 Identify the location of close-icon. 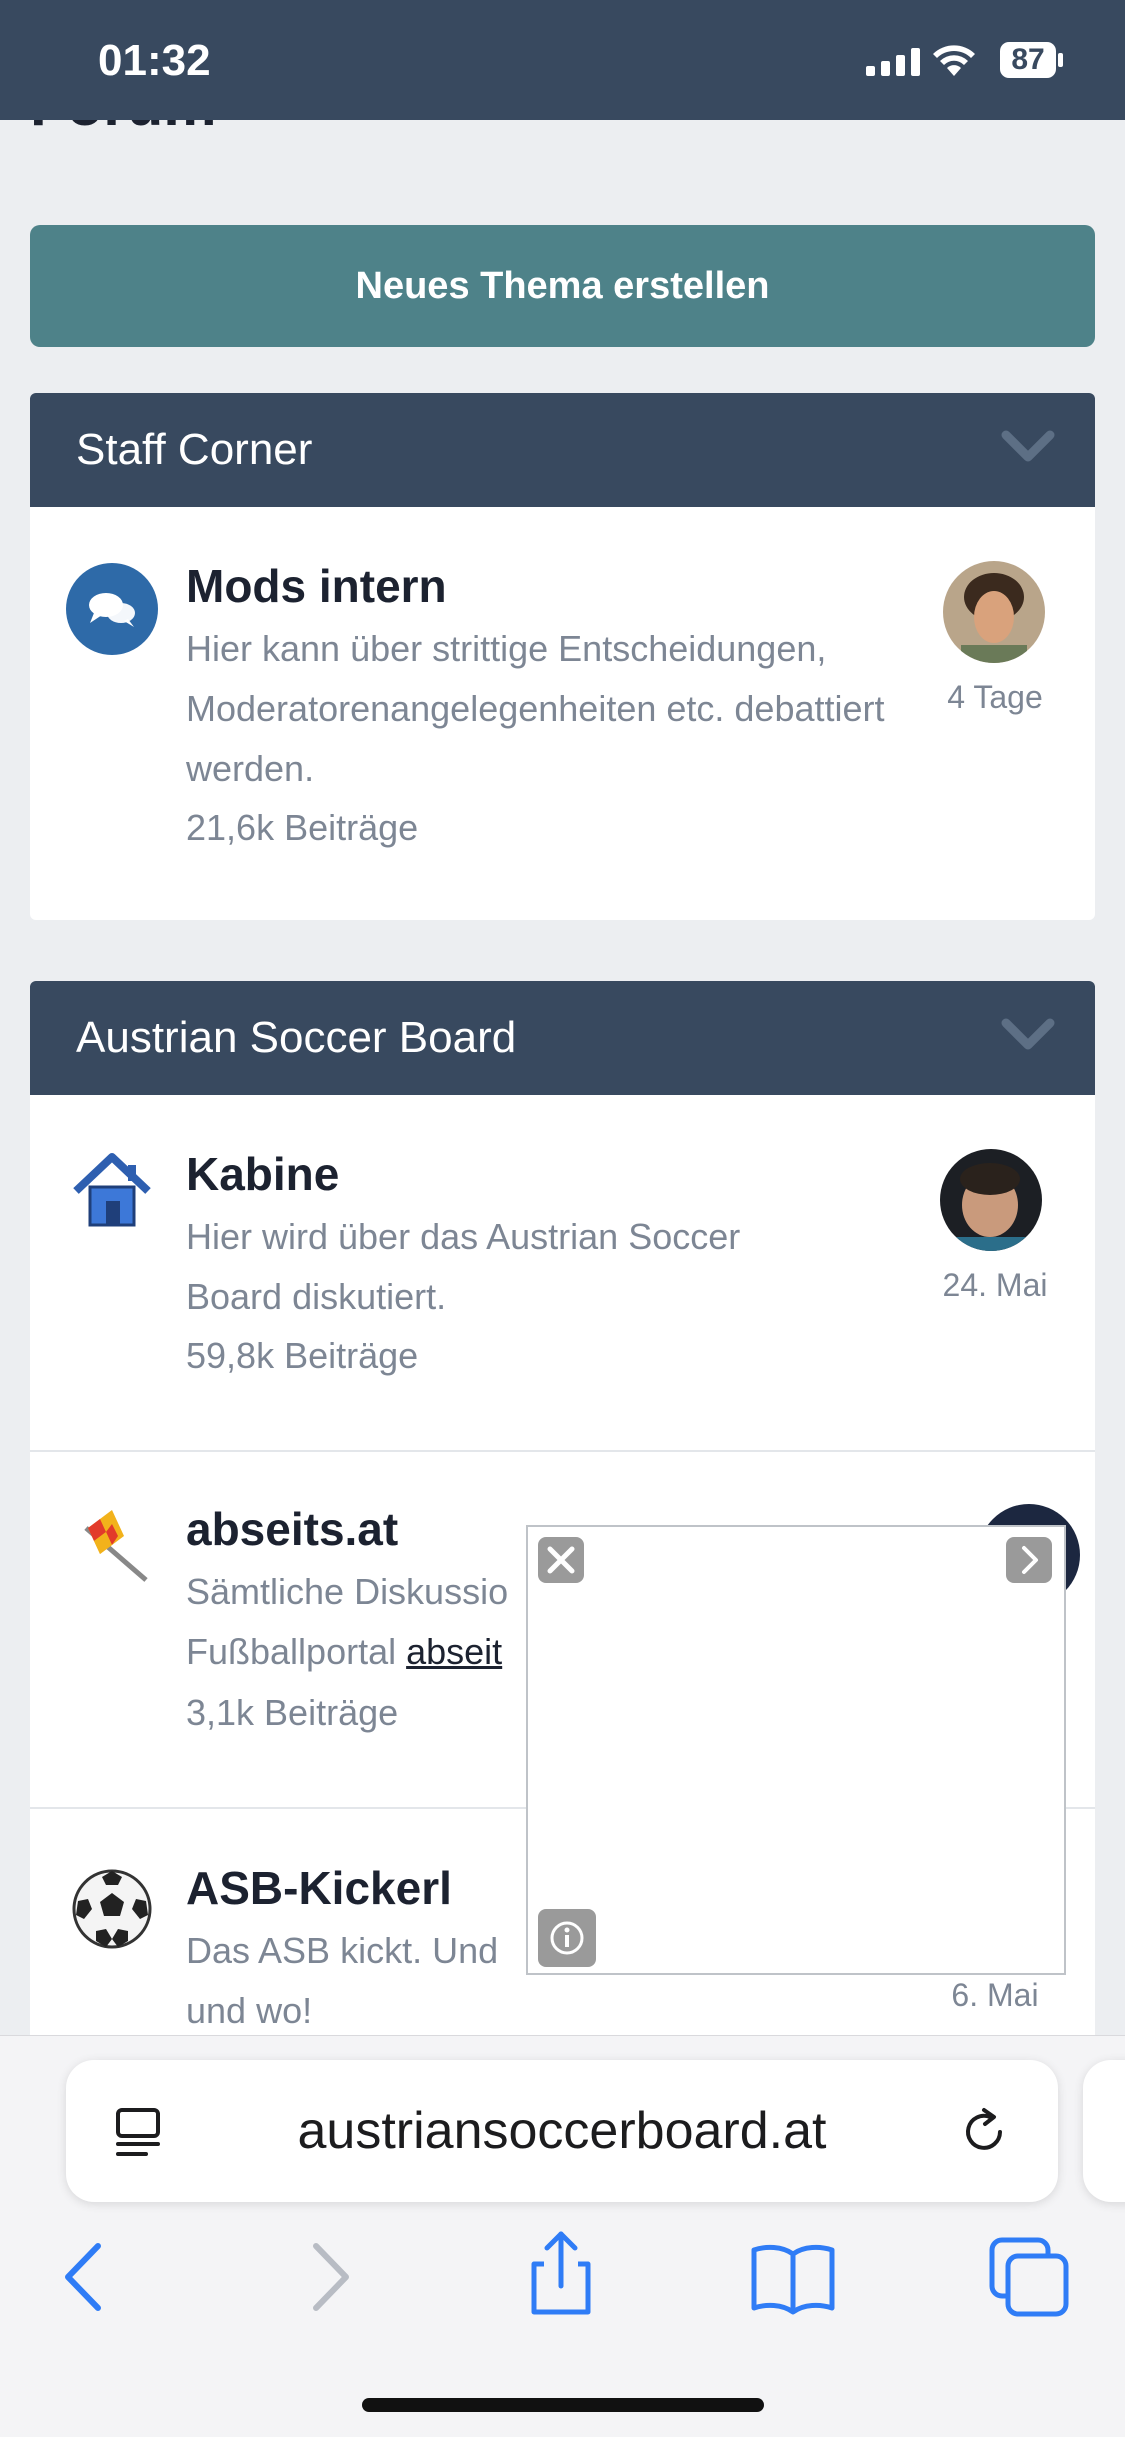
(561, 1560).